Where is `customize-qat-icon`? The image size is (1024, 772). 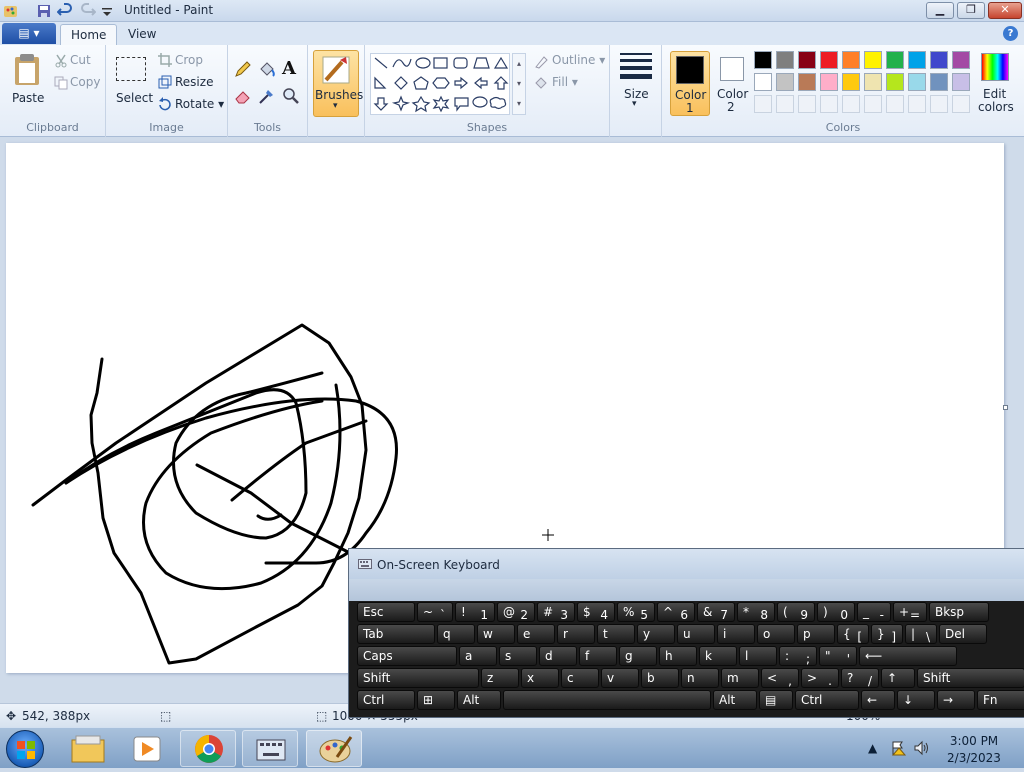
customize-qat-icon is located at coordinates (107, 11).